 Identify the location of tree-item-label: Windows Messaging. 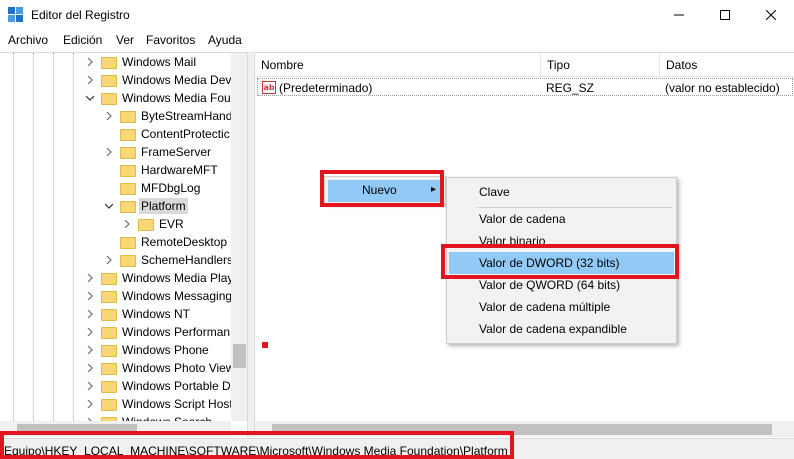
(177, 296).